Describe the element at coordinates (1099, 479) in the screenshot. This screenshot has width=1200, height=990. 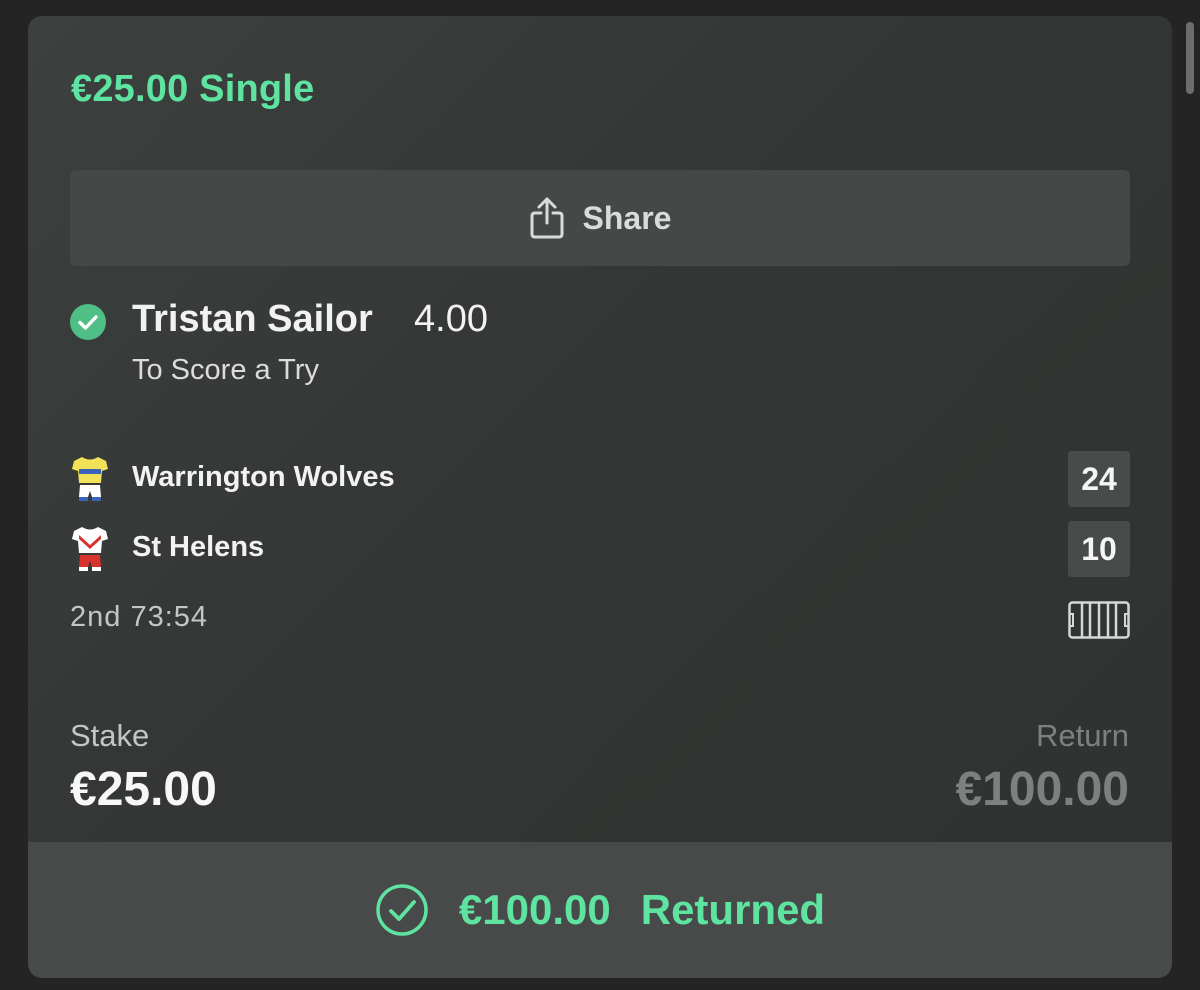
I see `score-home: 24` at that location.